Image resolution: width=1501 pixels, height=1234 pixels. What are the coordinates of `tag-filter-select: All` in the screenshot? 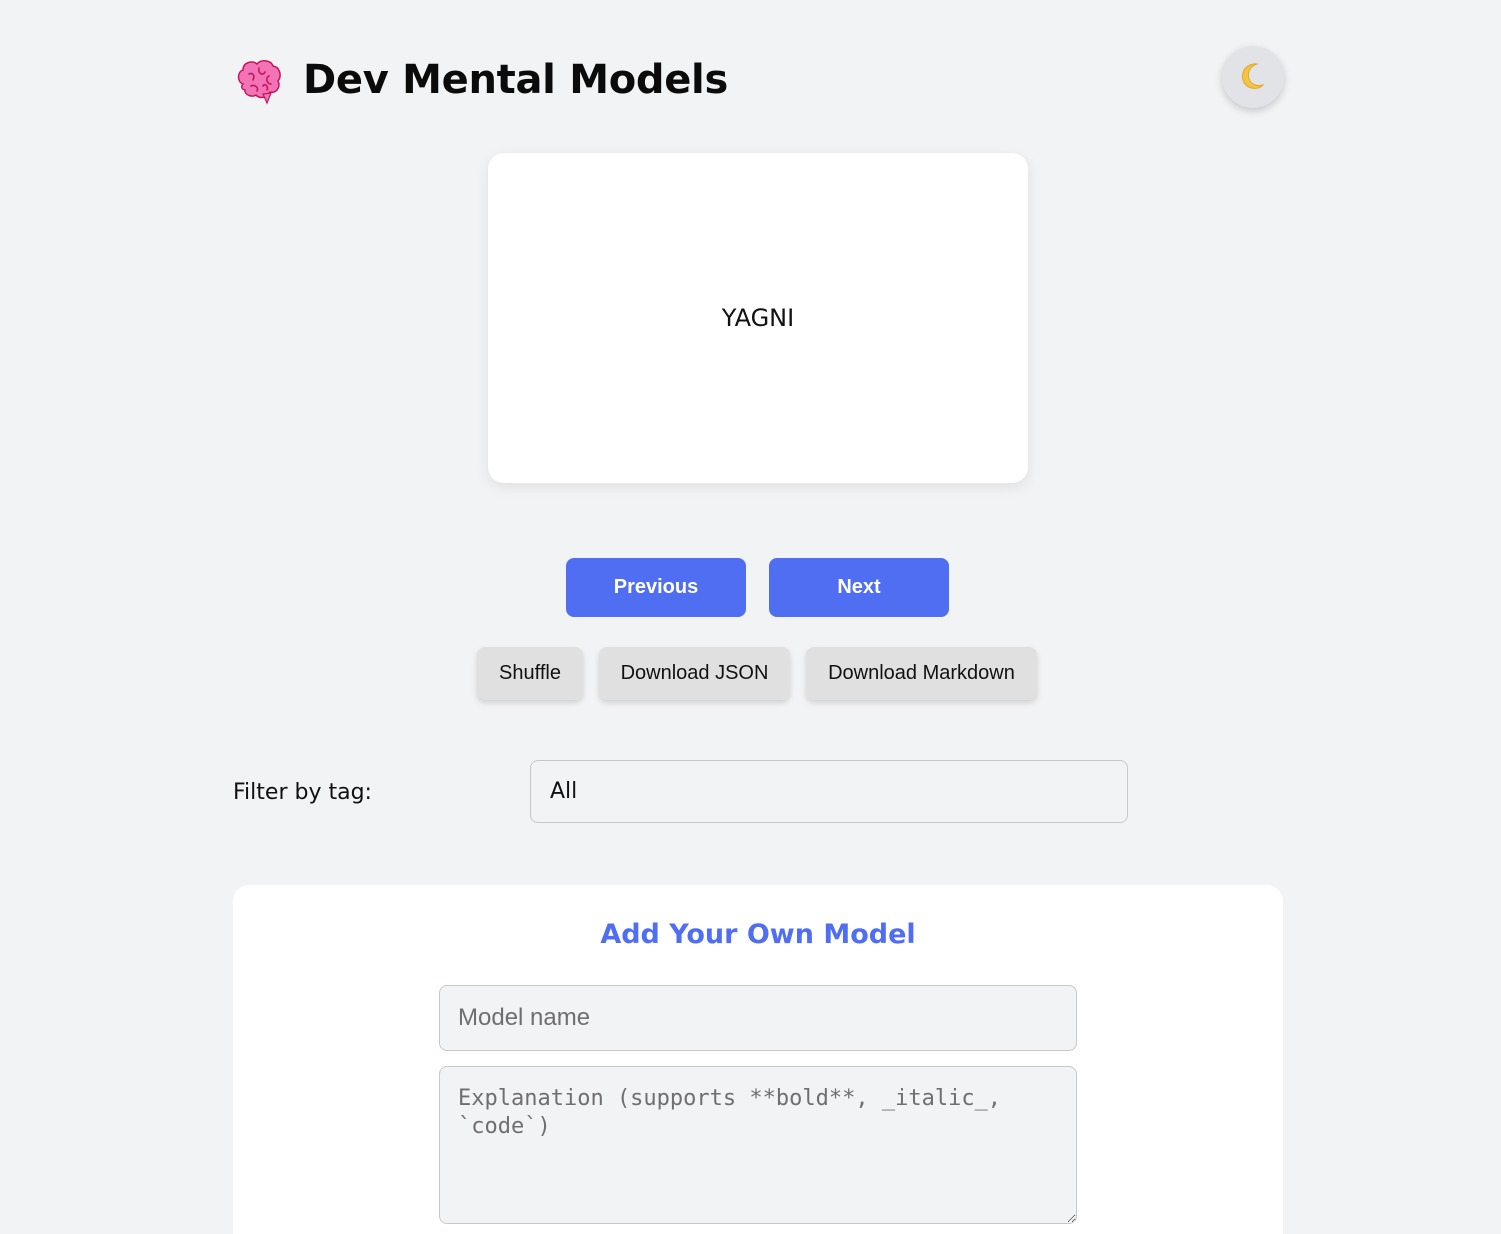 It's located at (829, 791).